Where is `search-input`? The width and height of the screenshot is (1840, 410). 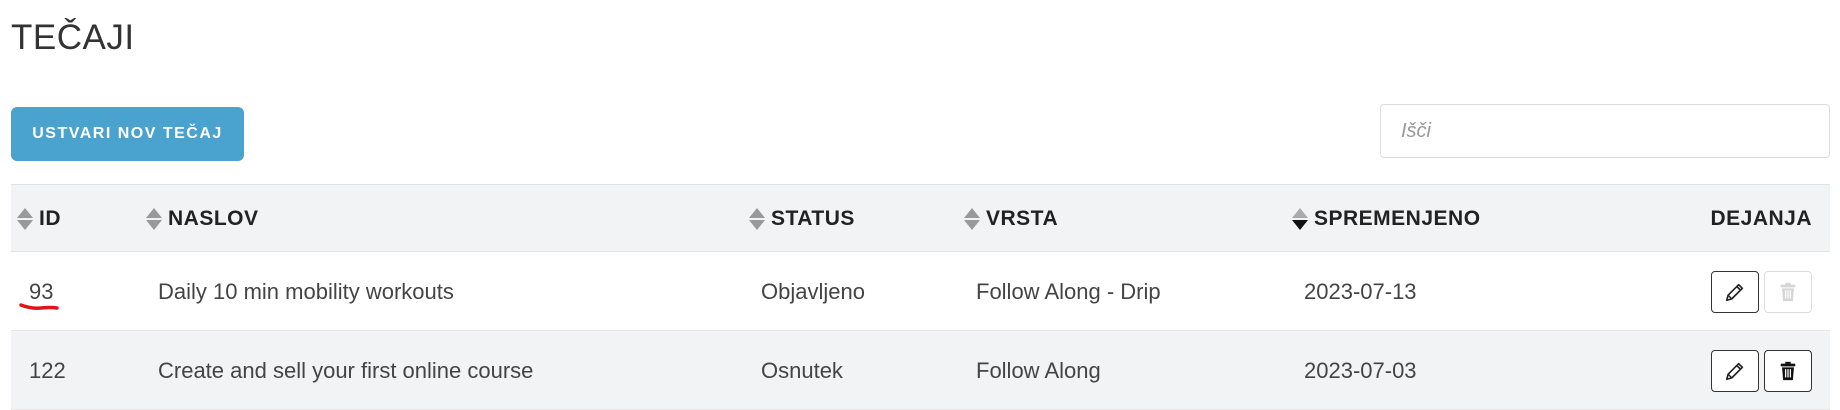
search-input is located at coordinates (1605, 131).